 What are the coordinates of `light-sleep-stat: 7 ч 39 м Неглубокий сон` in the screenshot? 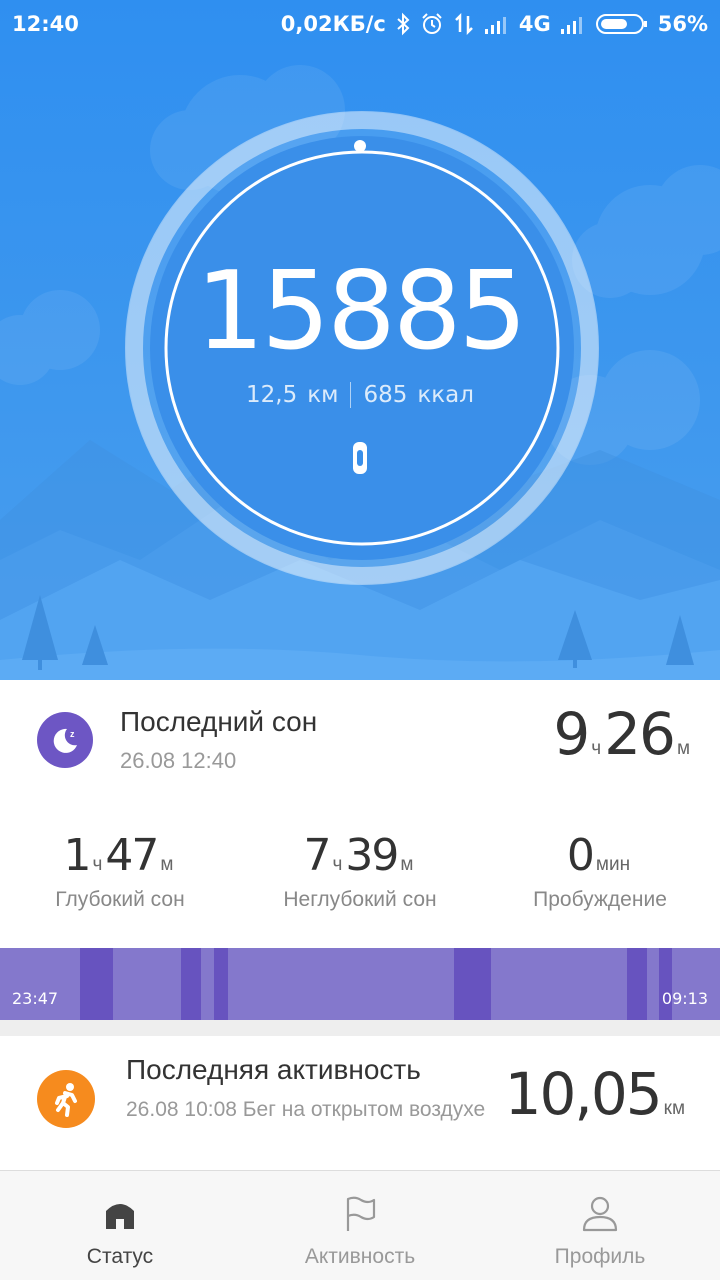 It's located at (360, 871).